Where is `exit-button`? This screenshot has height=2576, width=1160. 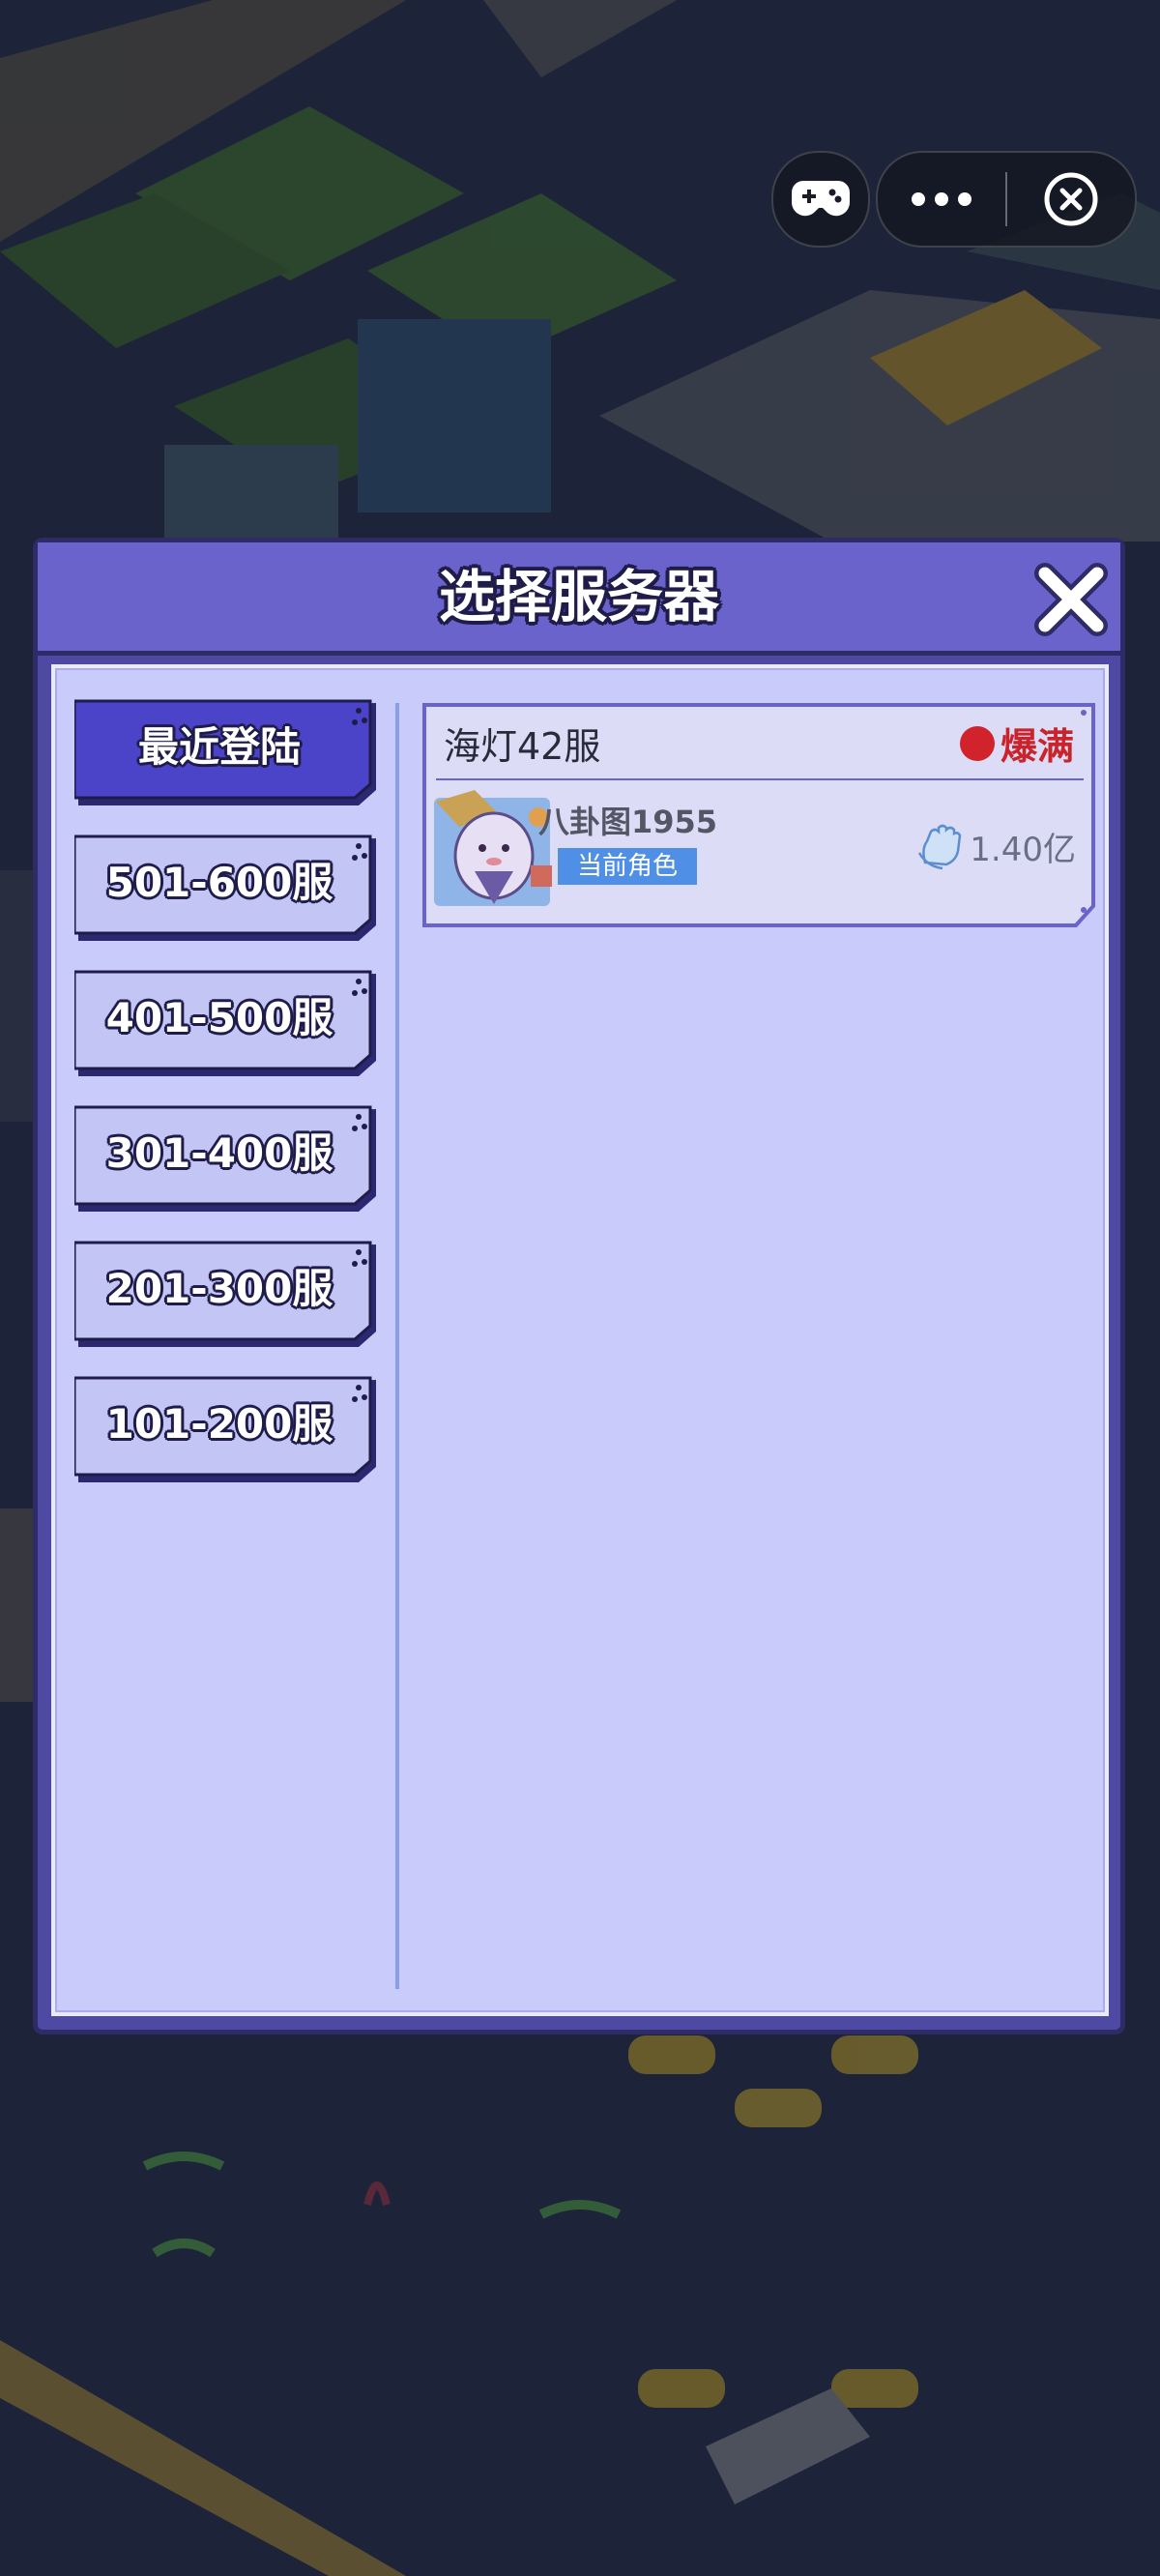
exit-button is located at coordinates (1071, 199).